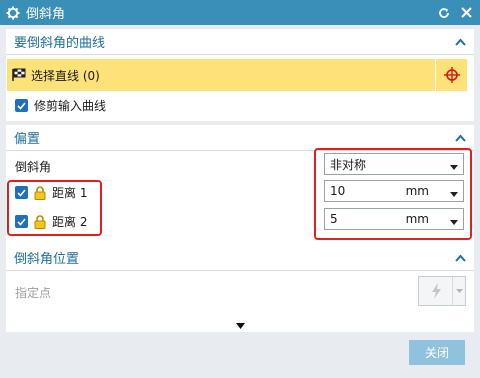 The width and height of the screenshot is (480, 378). What do you see at coordinates (33, 167) in the screenshot?
I see `chamfer-type-label: 倒斜角` at bounding box center [33, 167].